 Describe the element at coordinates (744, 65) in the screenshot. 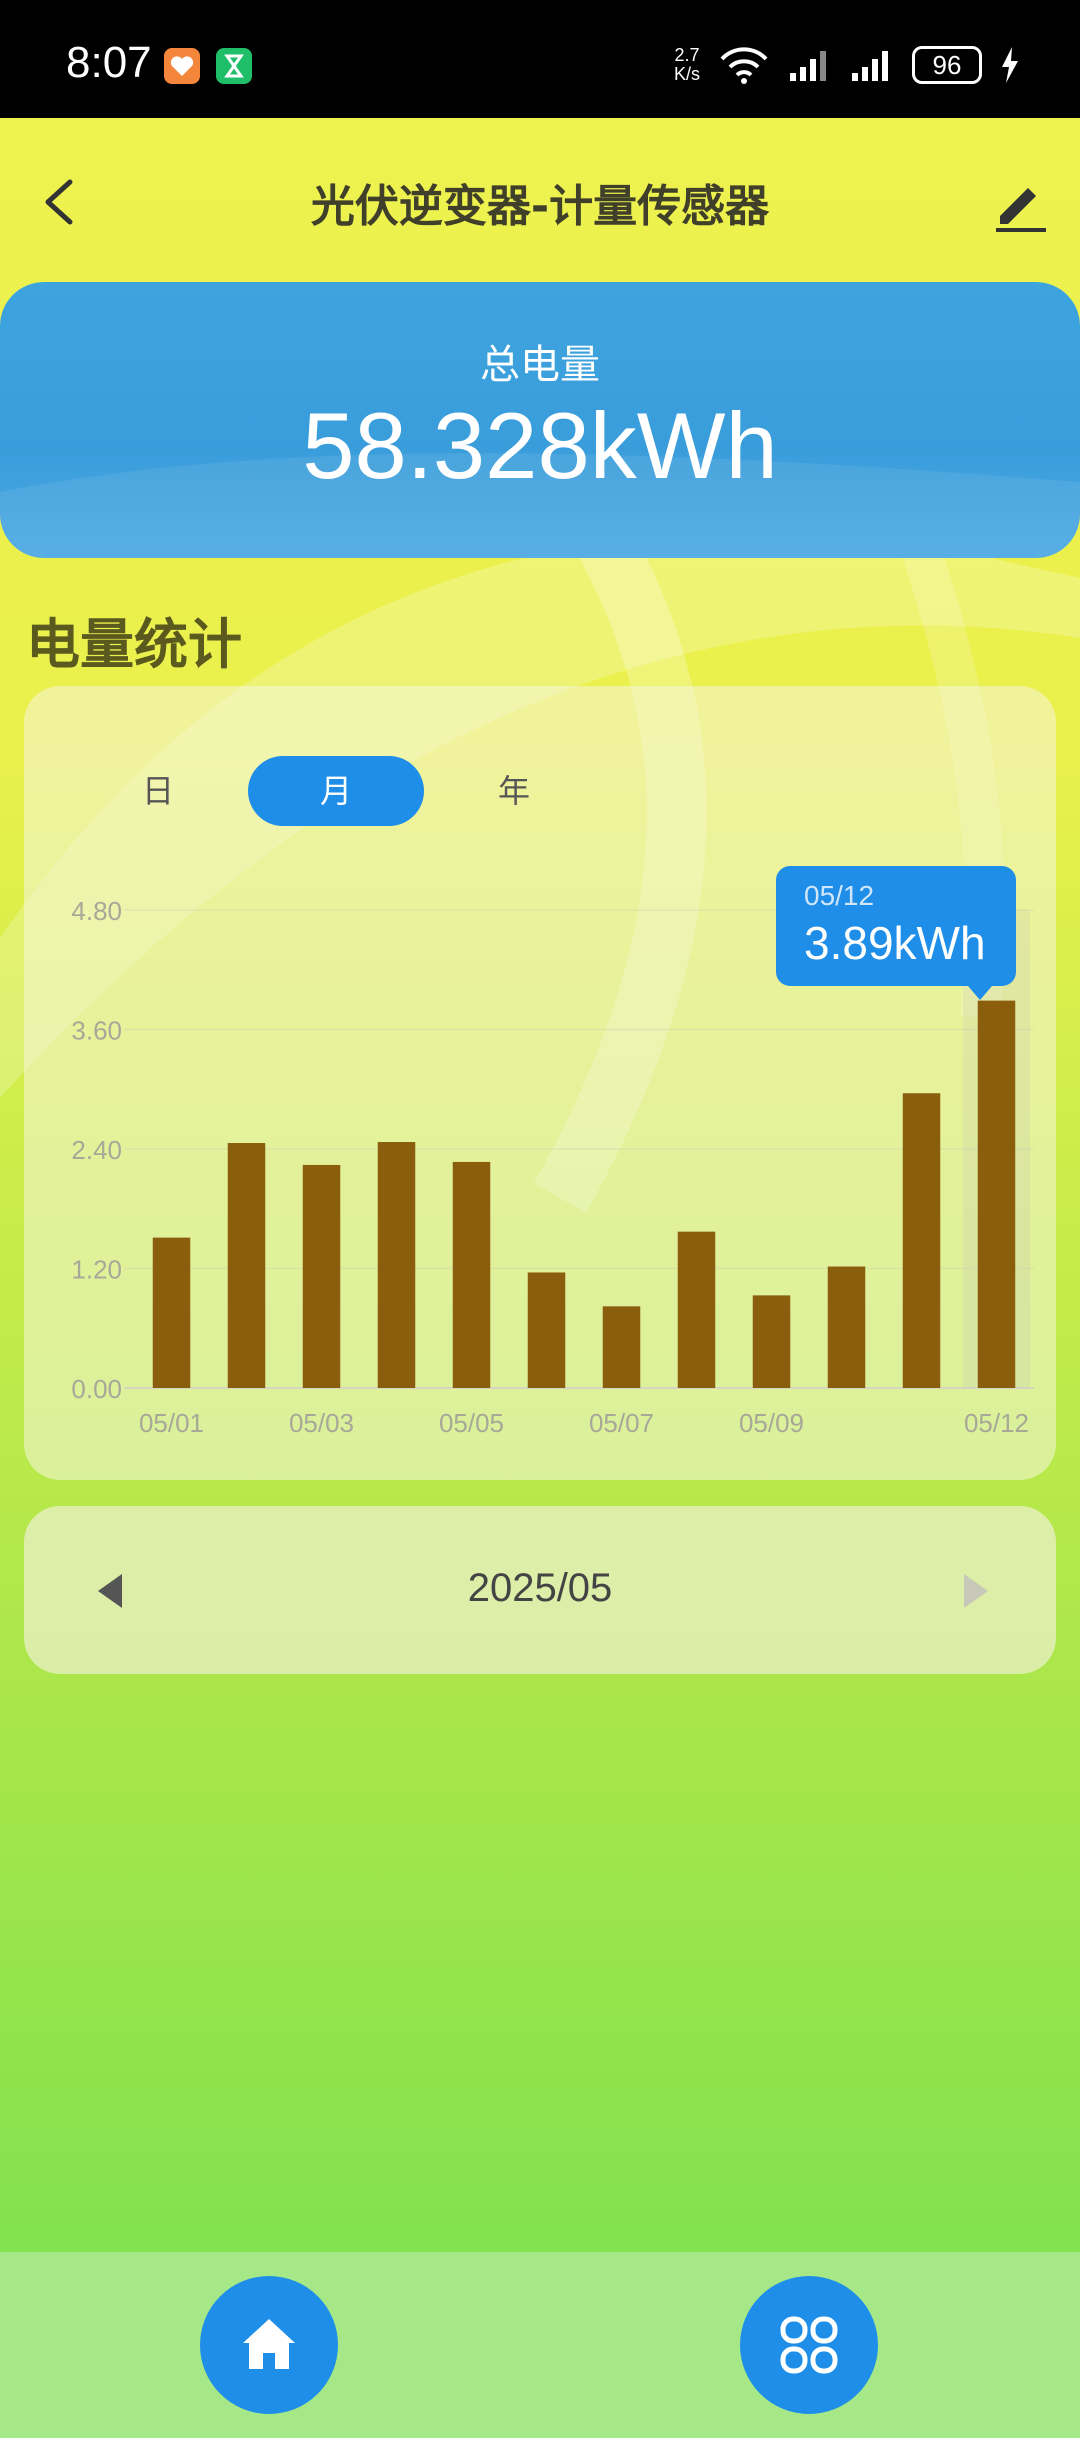

I see `wifi-icon` at that location.